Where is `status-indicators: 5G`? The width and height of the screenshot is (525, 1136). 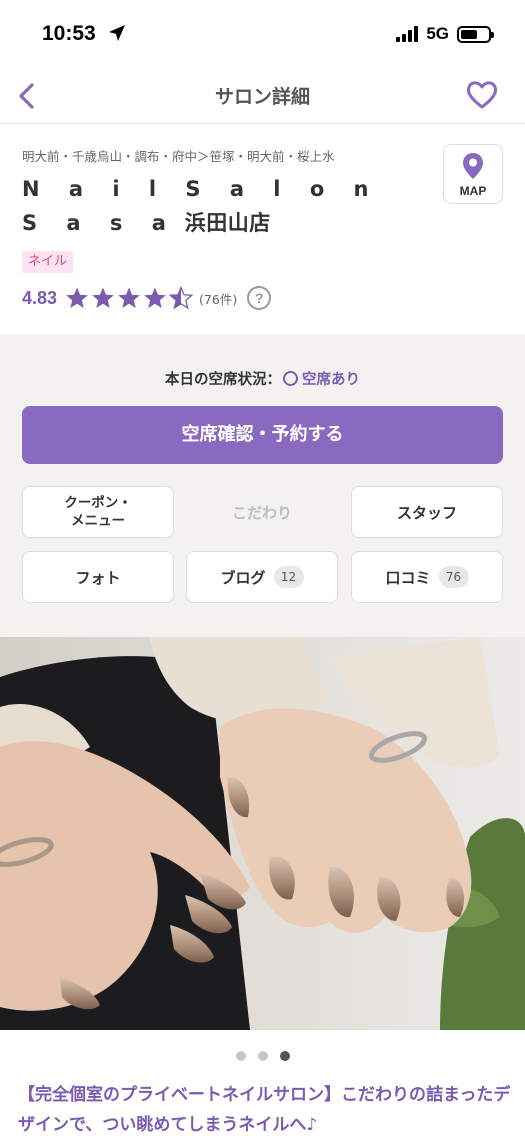 status-indicators: 5G is located at coordinates (445, 34).